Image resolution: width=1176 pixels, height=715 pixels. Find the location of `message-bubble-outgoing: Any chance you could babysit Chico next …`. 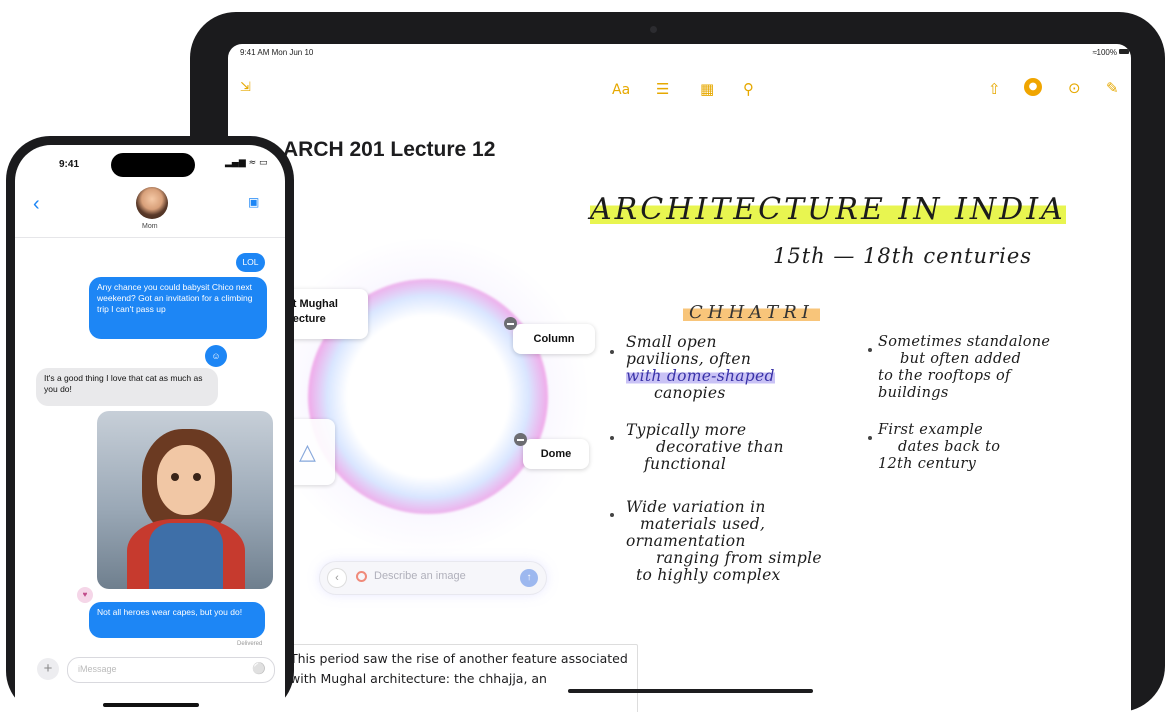

message-bubble-outgoing: Any chance you could babysit Chico next … is located at coordinates (178, 308).